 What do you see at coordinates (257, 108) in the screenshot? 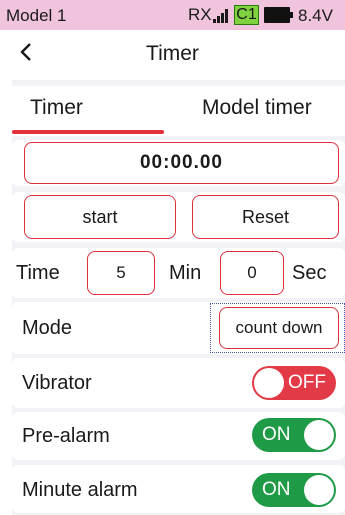
I see `tab-model-timer: Model timer` at bounding box center [257, 108].